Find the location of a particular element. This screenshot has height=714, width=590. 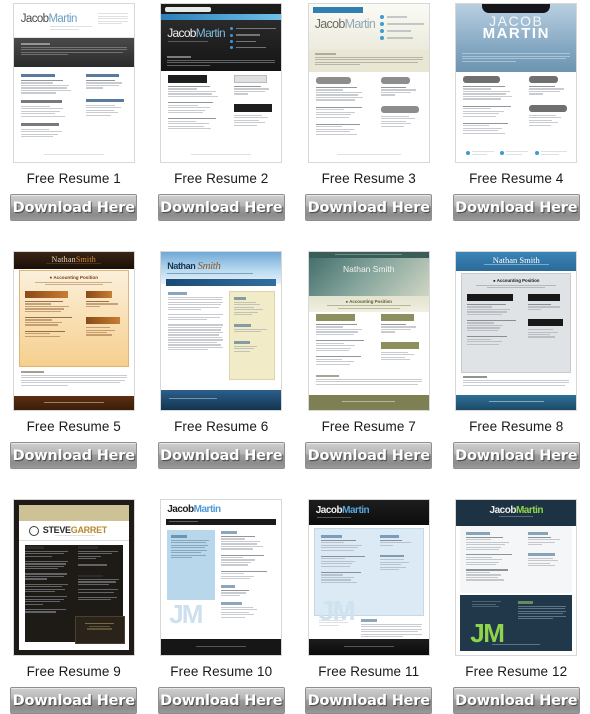

card-caption-6: Free Resume 6 is located at coordinates (221, 426).